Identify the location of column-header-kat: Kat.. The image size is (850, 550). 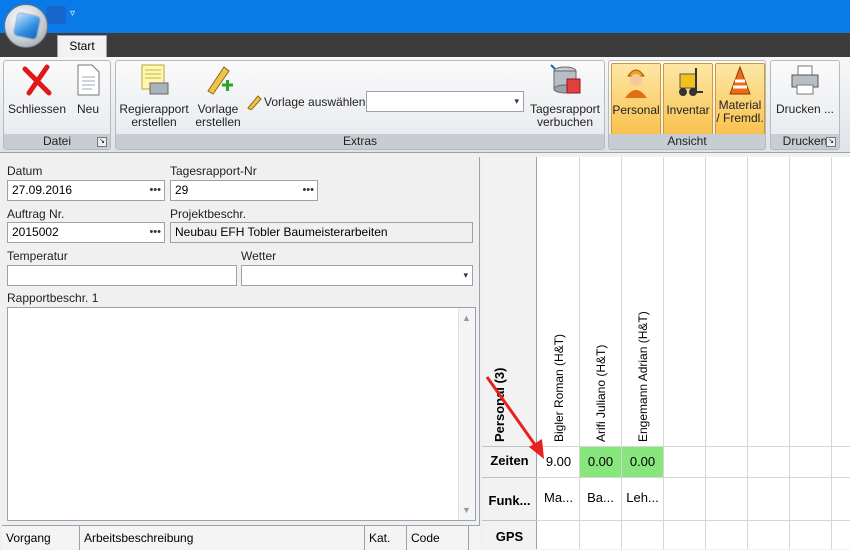
(386, 538).